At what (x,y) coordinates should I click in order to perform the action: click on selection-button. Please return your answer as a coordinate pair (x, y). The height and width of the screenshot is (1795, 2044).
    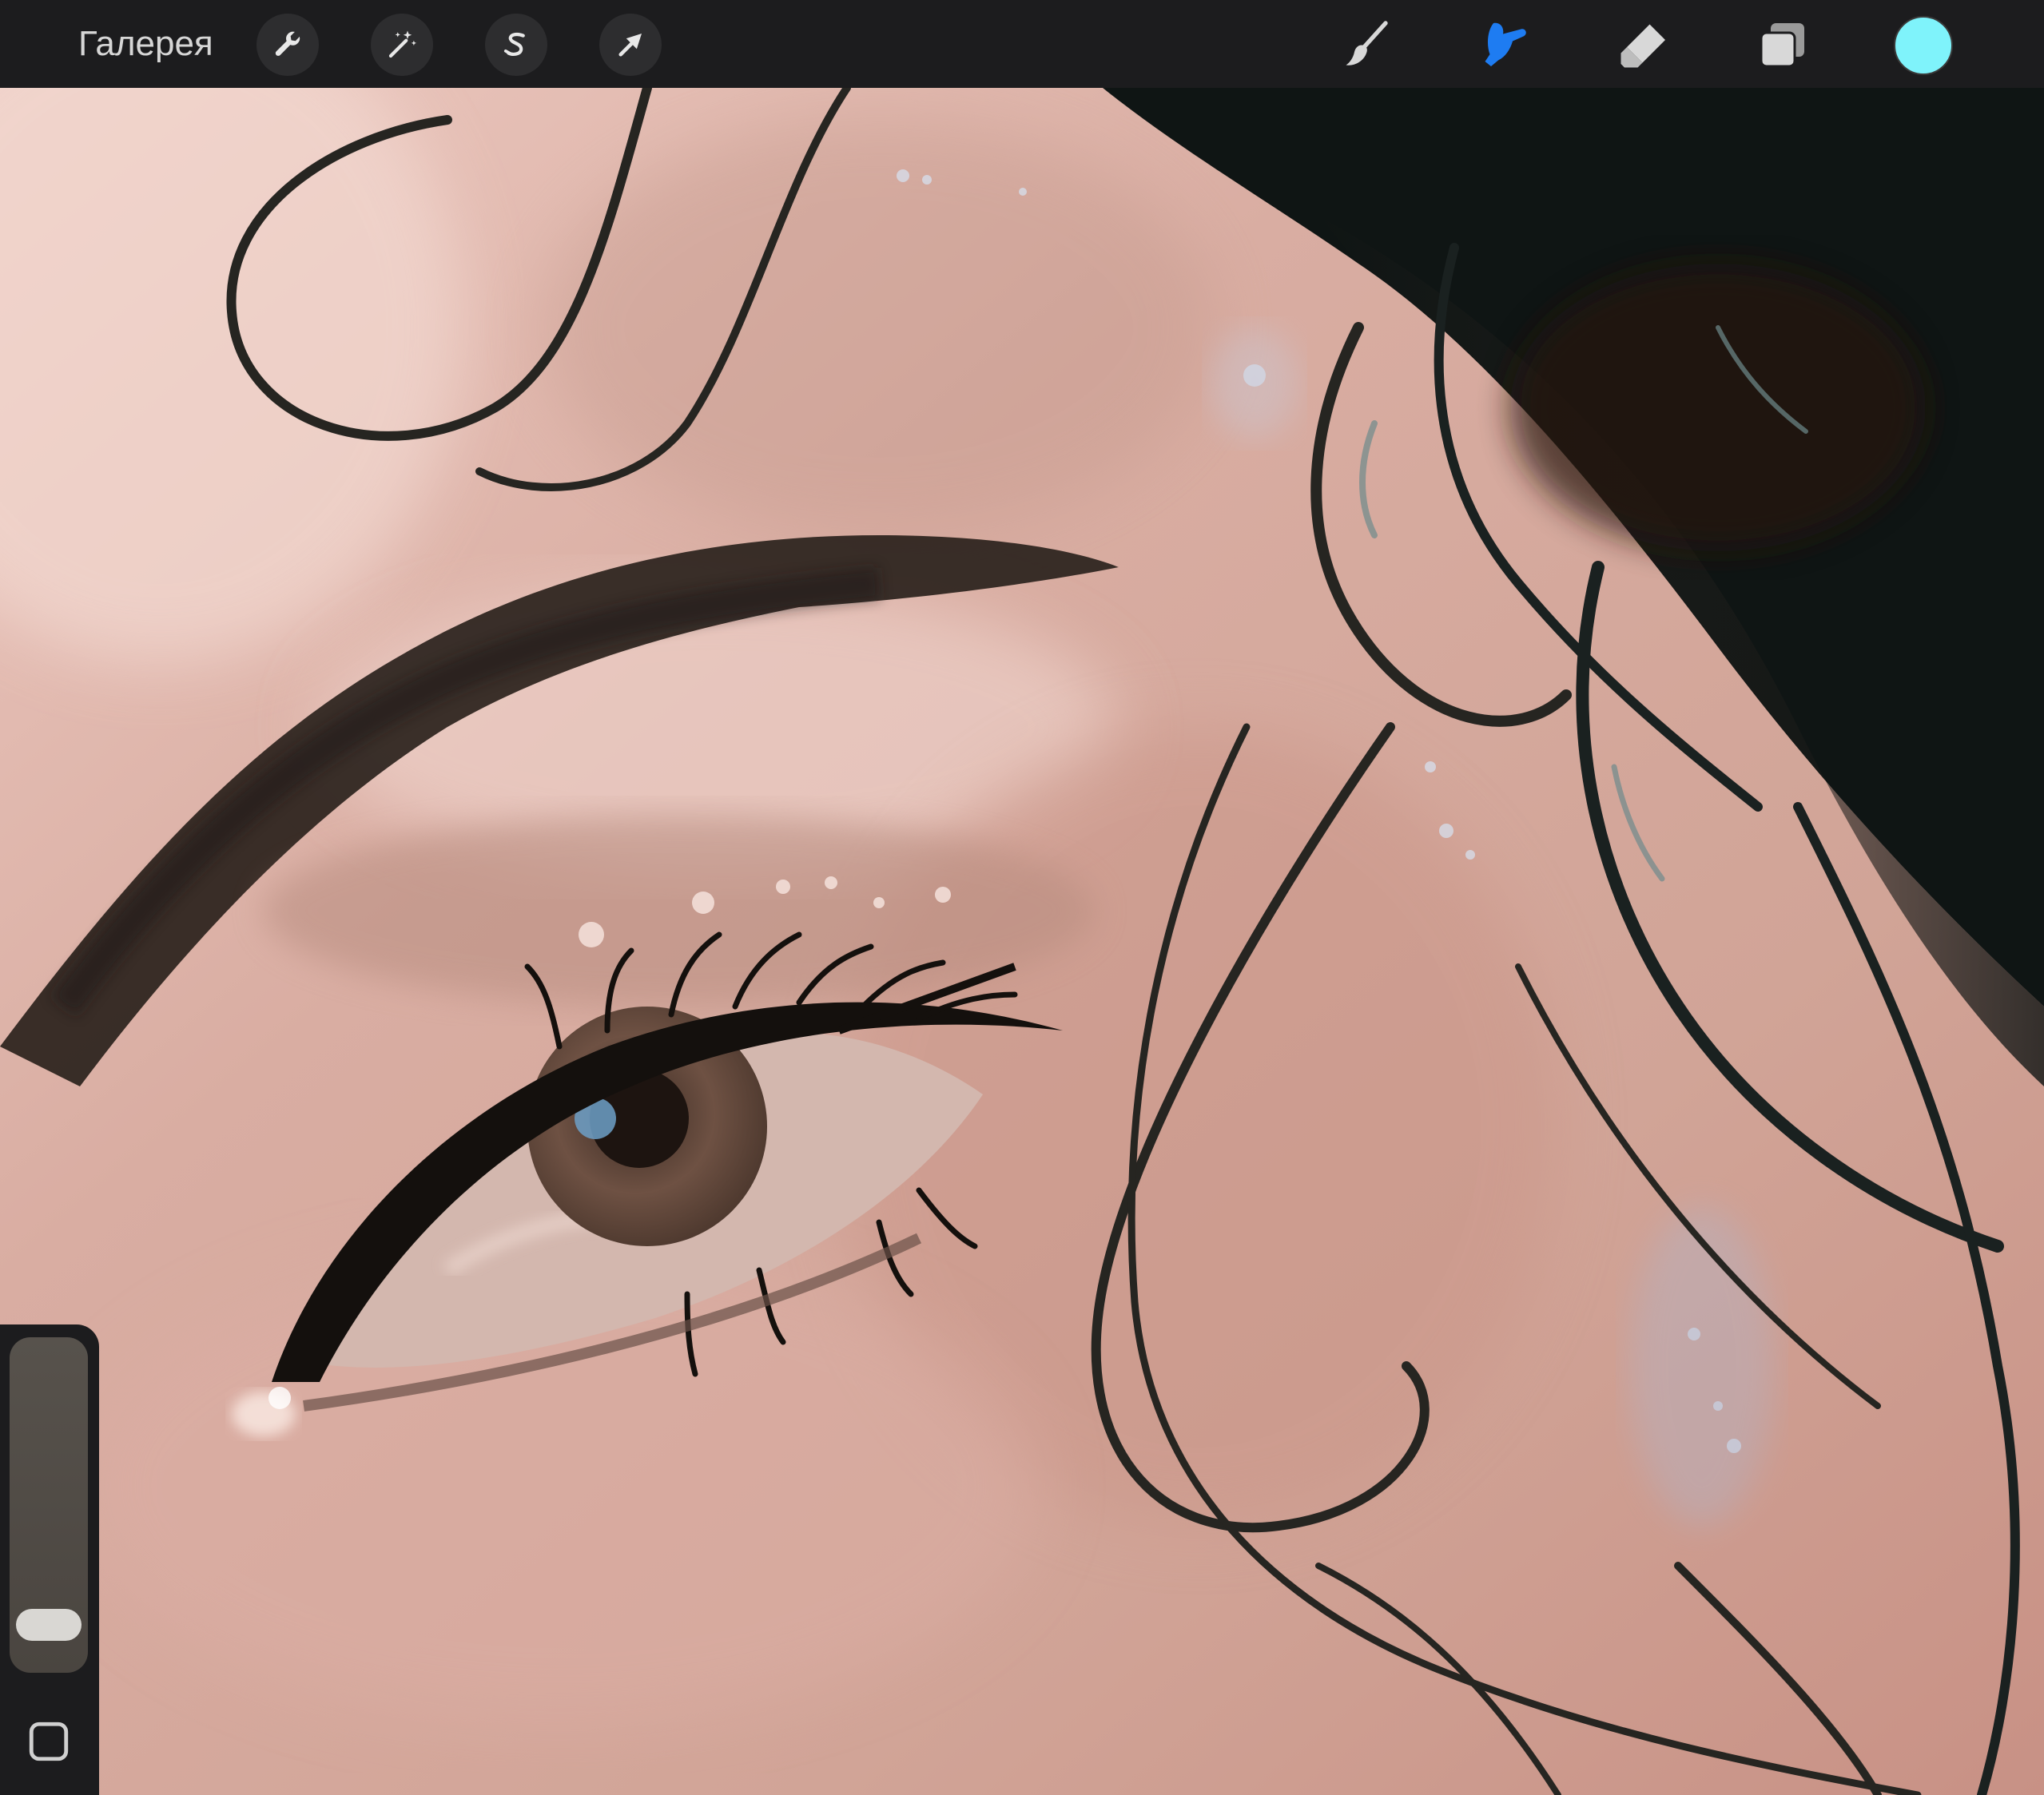
    Looking at the image, I should click on (516, 45).